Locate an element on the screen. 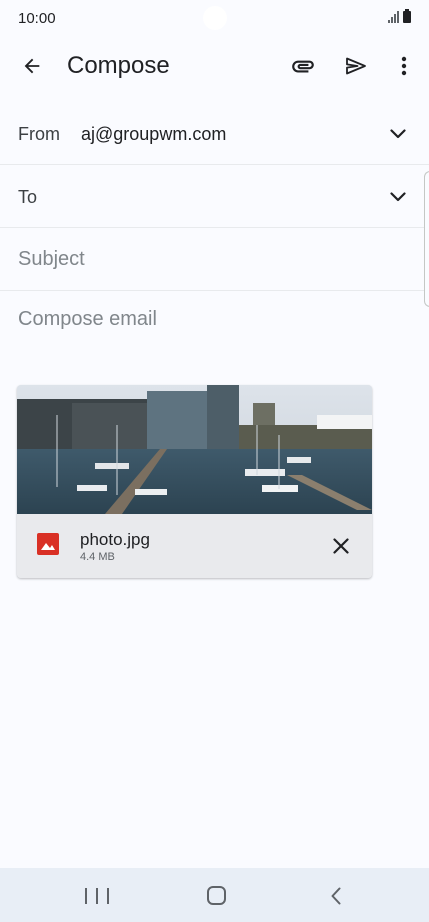 This screenshot has width=429, height=922. more-options-button is located at coordinates (404, 66).